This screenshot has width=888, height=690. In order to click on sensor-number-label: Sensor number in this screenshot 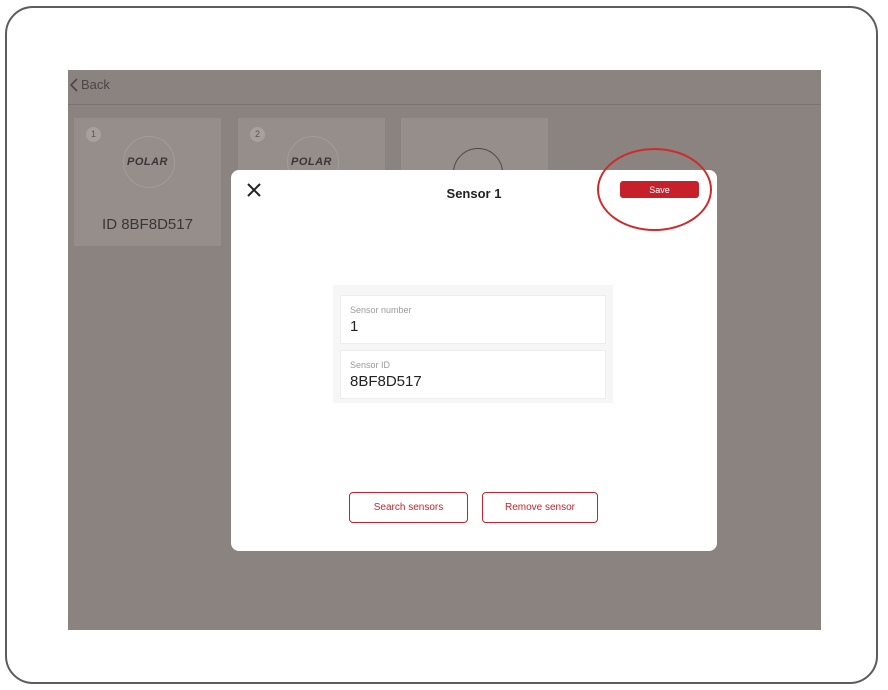, I will do `click(381, 310)`.